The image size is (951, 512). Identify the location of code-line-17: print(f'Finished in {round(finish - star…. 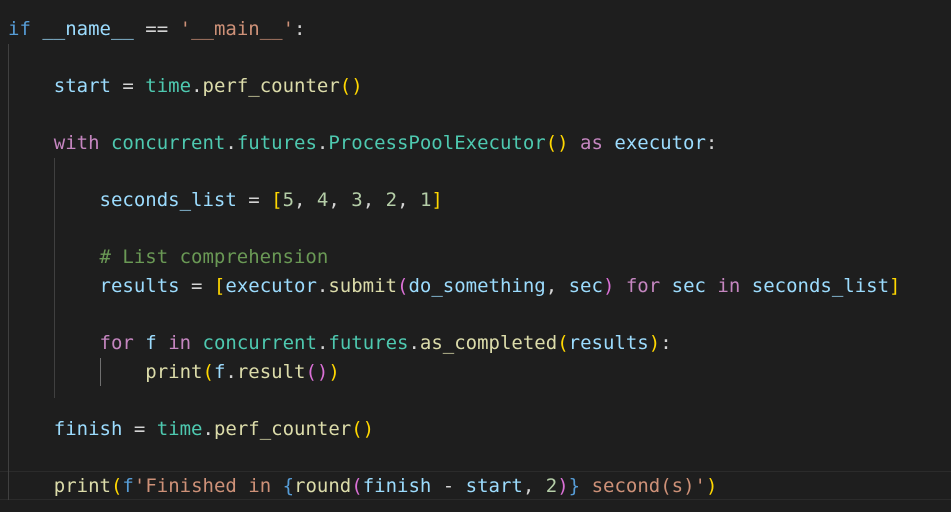
(363, 486).